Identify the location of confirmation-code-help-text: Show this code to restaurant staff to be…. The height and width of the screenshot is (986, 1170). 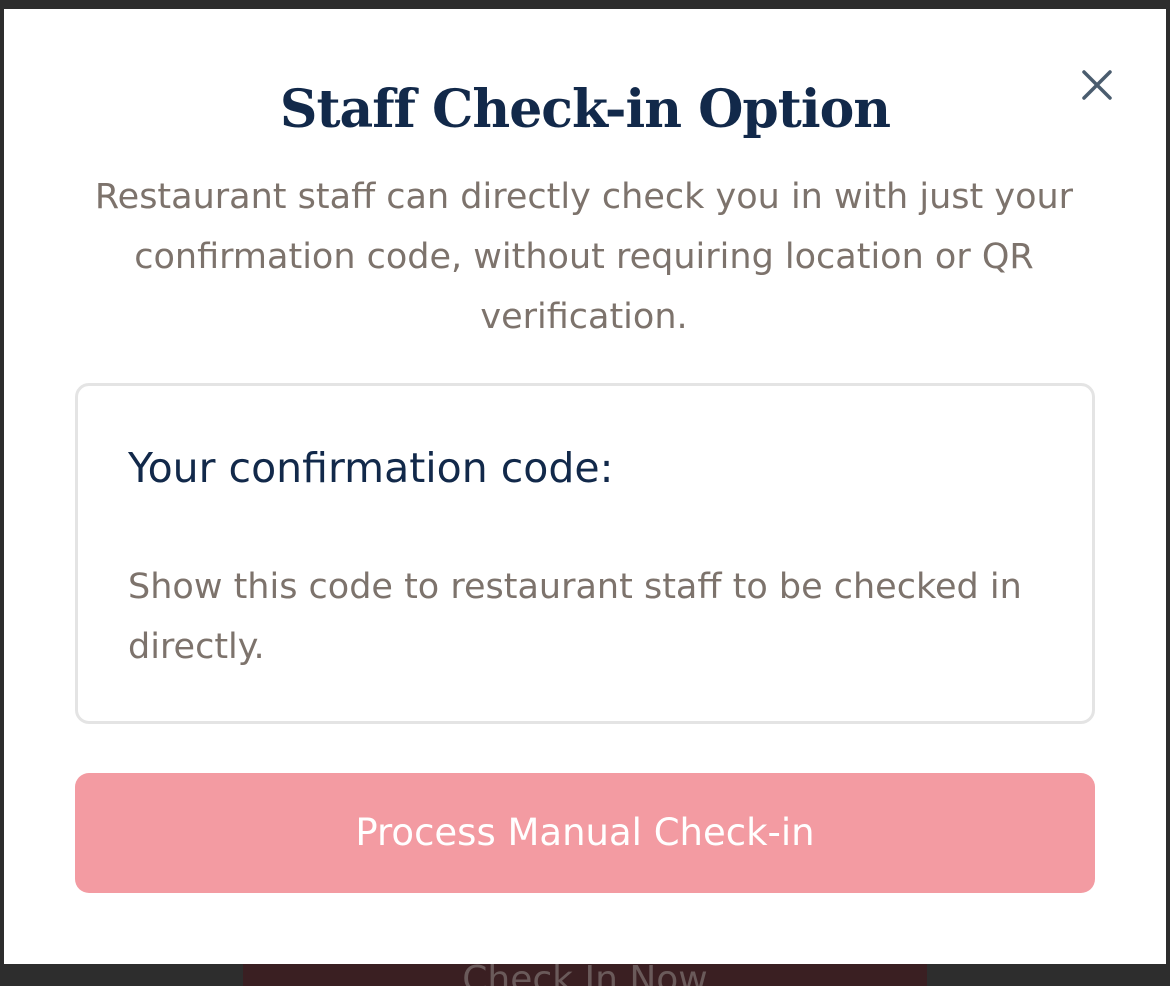
(575, 617).